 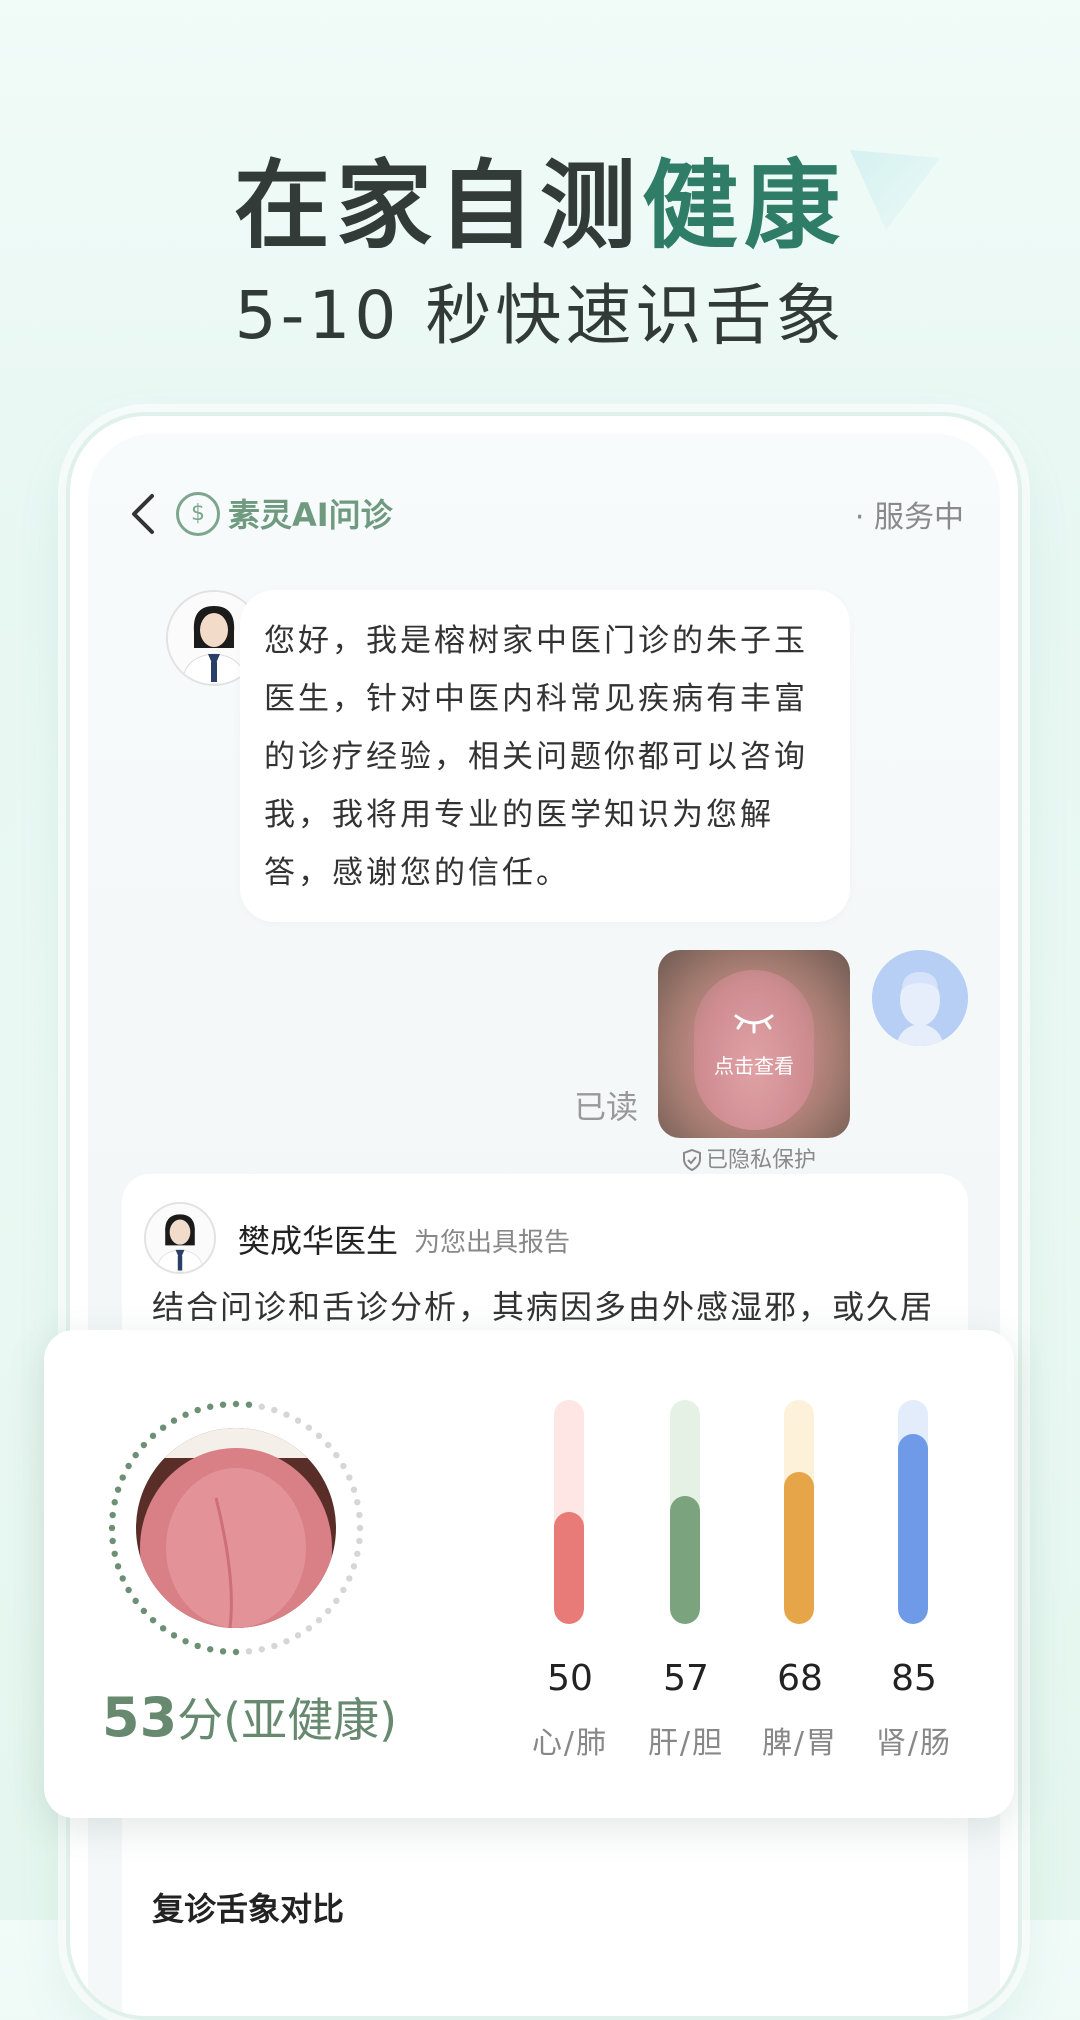 What do you see at coordinates (198, 514) in the screenshot?
I see `suling-logo-icon: $` at bounding box center [198, 514].